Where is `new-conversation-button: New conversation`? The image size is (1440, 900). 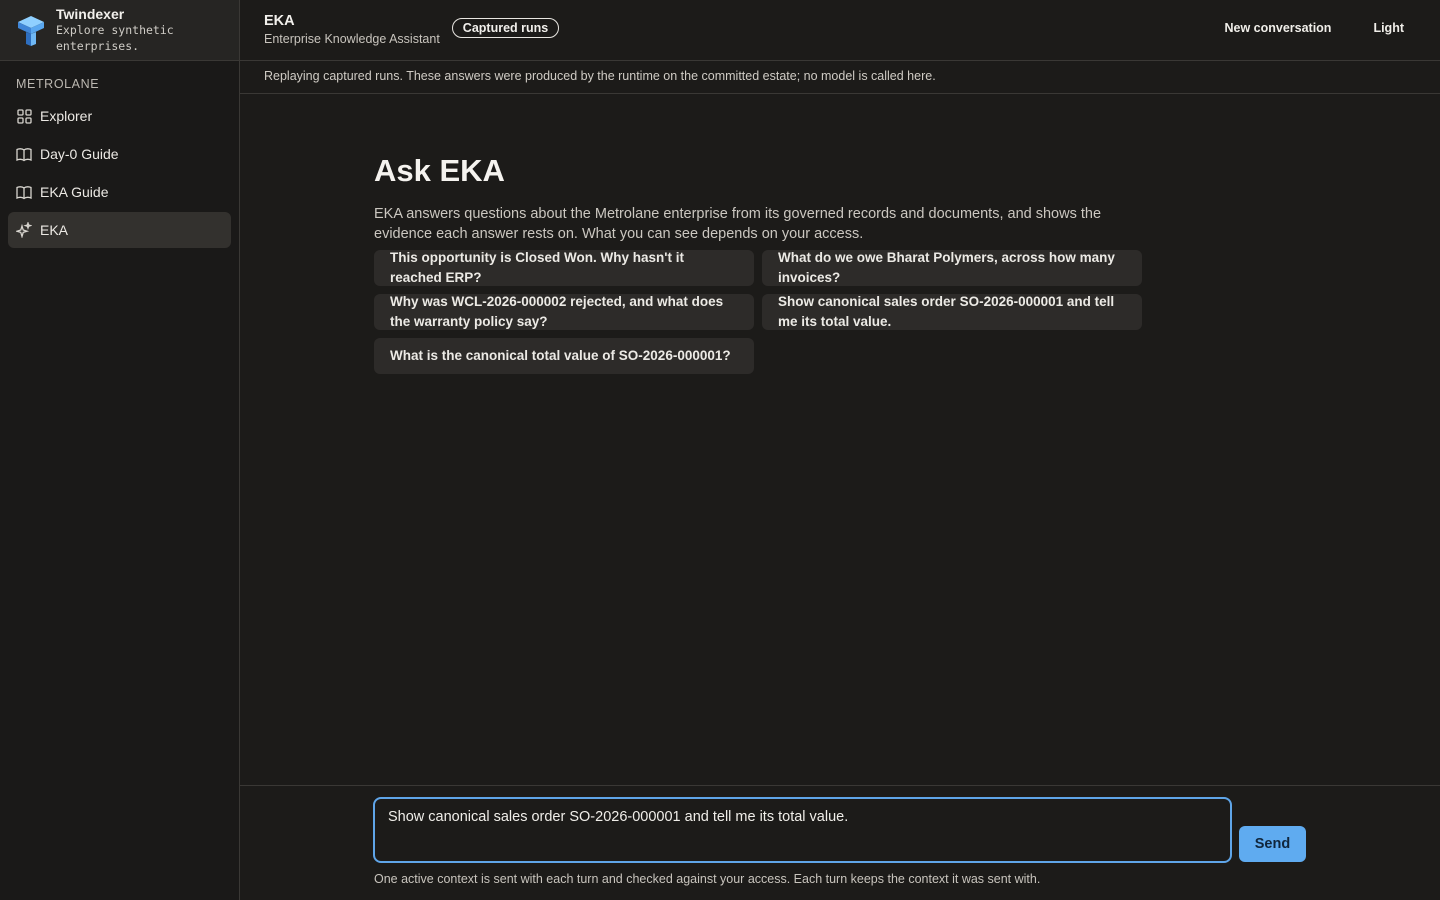
new-conversation-button: New conversation is located at coordinates (1277, 28).